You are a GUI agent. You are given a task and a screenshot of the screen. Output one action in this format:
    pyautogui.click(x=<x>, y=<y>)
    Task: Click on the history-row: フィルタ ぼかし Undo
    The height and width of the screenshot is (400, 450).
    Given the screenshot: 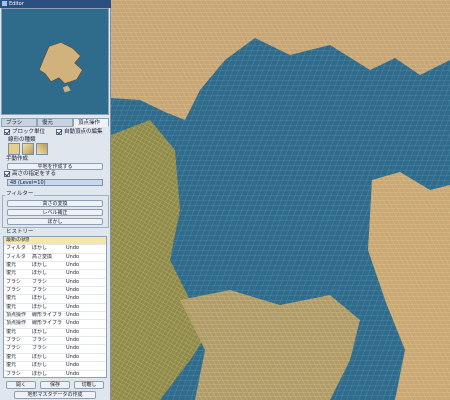 What is the action you would take?
    pyautogui.click(x=55, y=249)
    